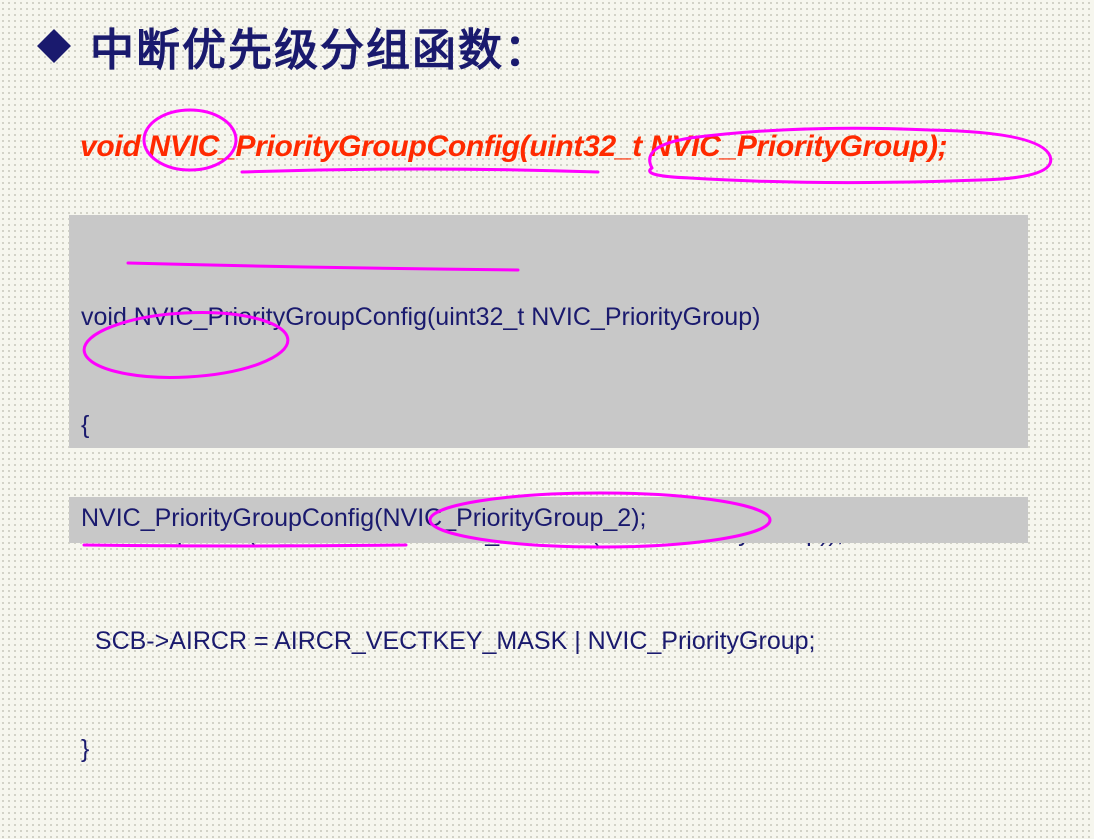  Describe the element at coordinates (85, 425) in the screenshot. I see `code-line: {` at that location.